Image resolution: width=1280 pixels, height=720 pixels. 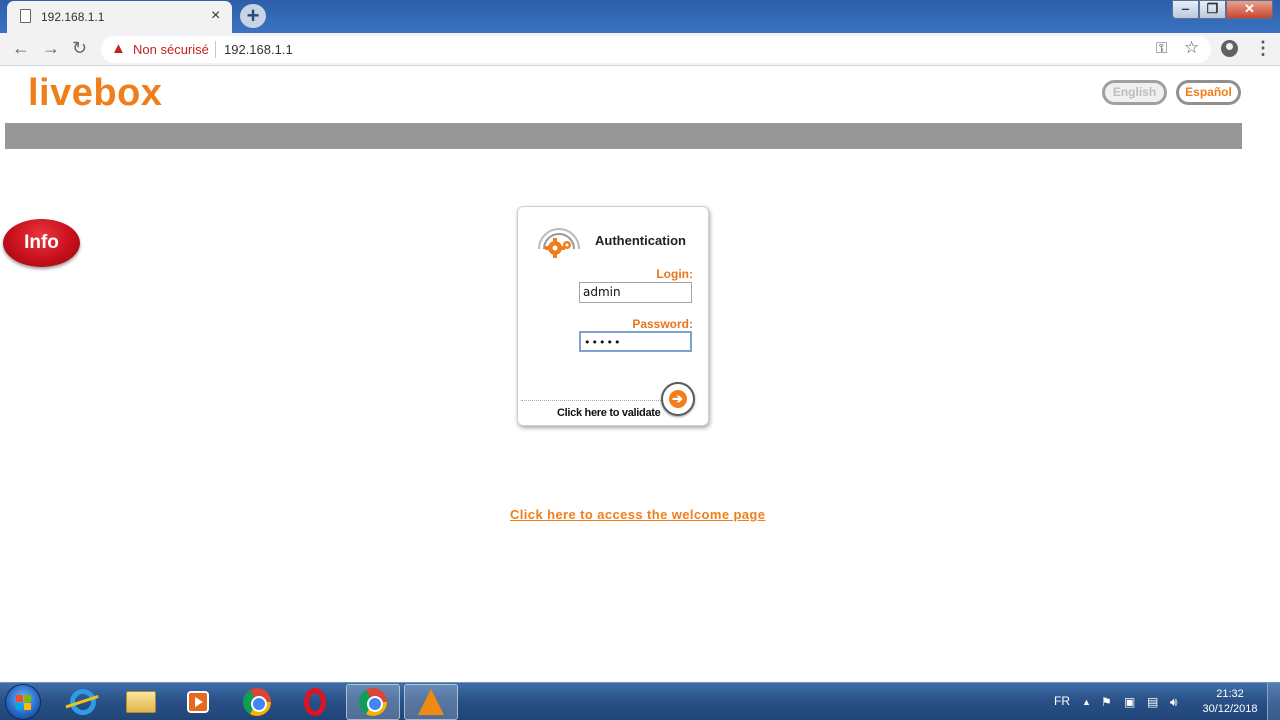 I want to click on welcome-page-link: Click here to access the welcome page, so click(x=637, y=514).